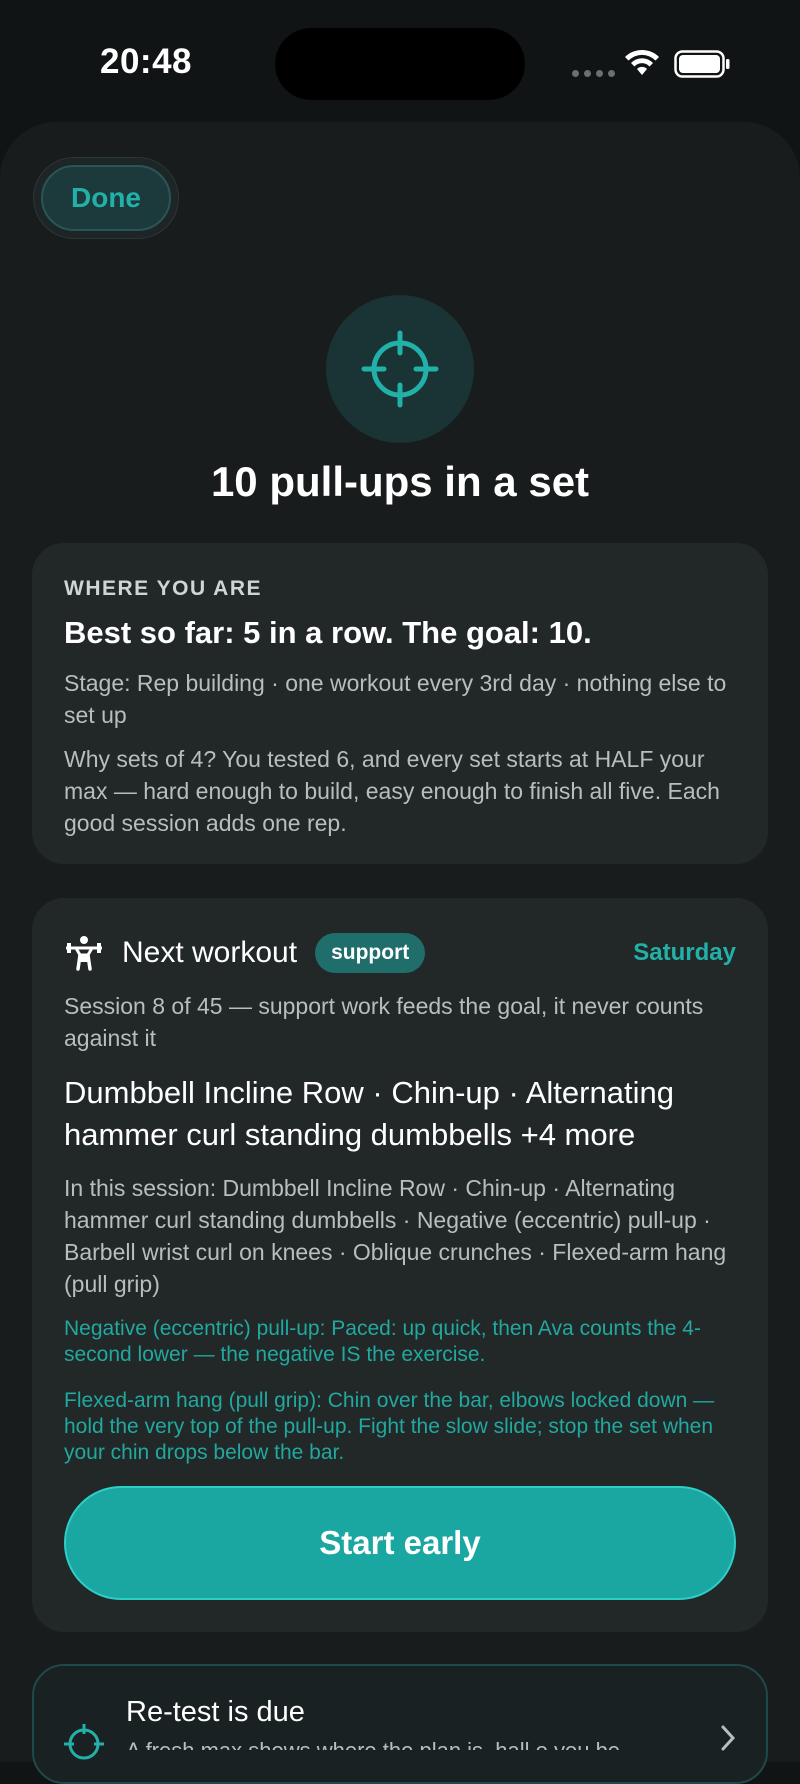 This screenshot has width=800, height=1784. I want to click on next-workout-header: Next workout support Saturday, so click(400, 953).